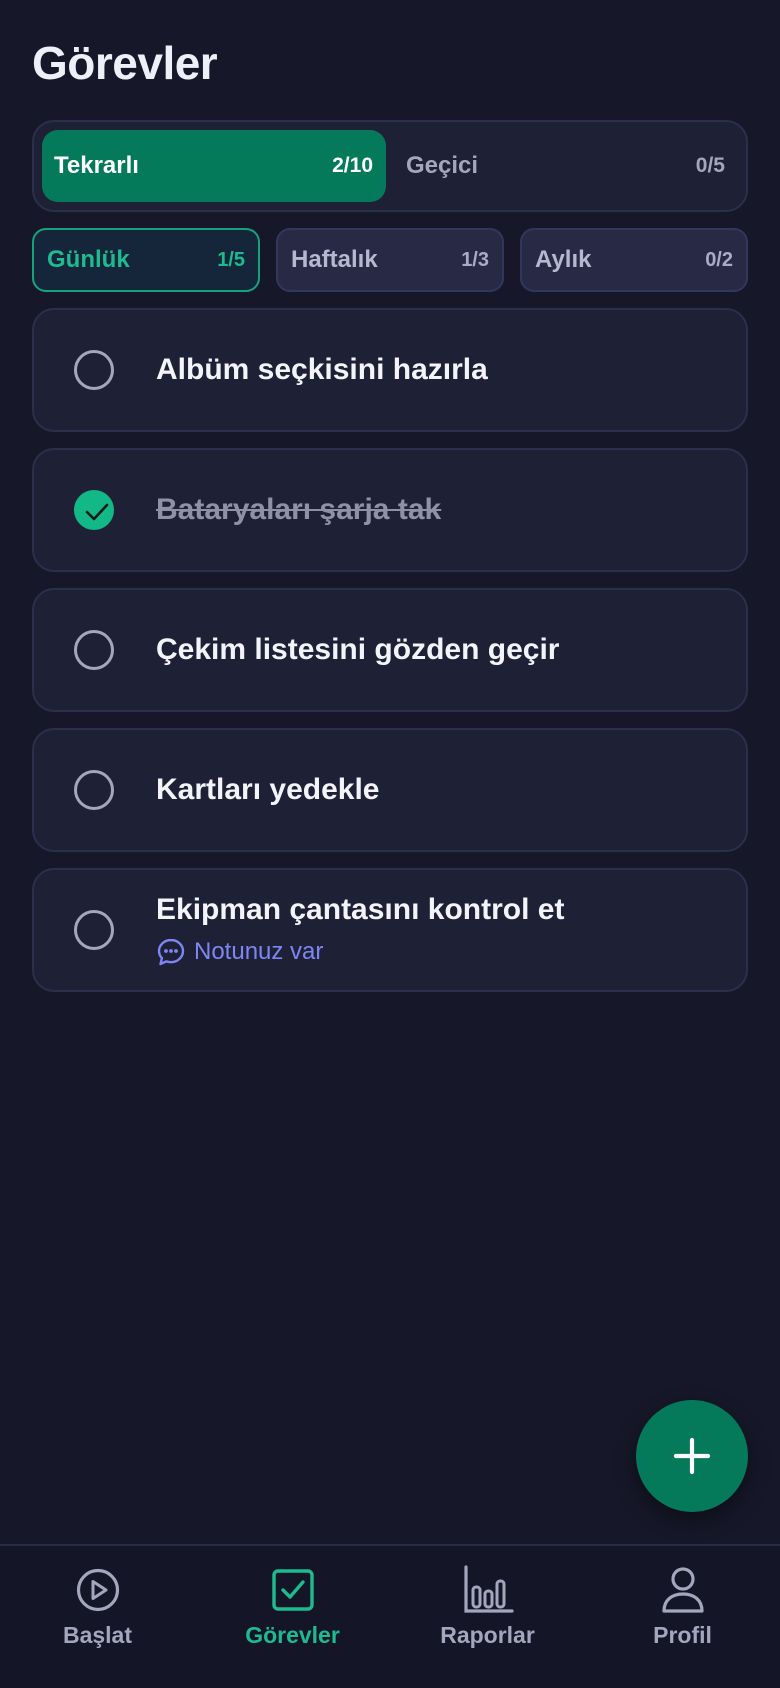 The width and height of the screenshot is (780, 1688). What do you see at coordinates (566, 166) in the screenshot?
I see `segment-gecici: Geçici 0/5` at bounding box center [566, 166].